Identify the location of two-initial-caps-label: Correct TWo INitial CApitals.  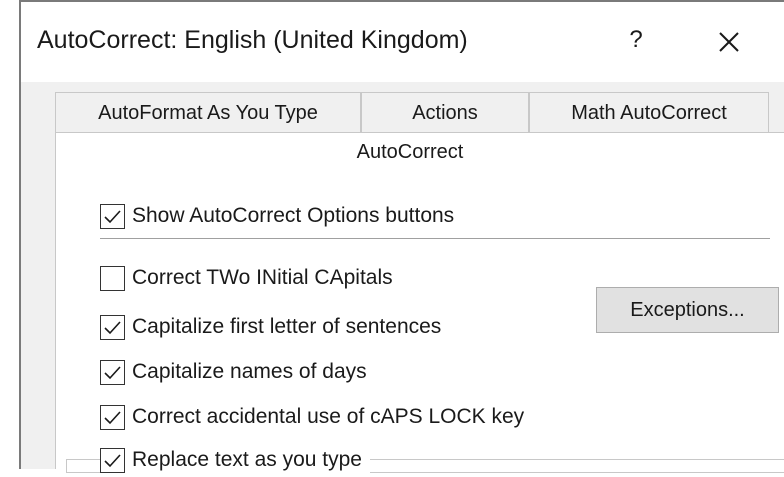
(262, 277).